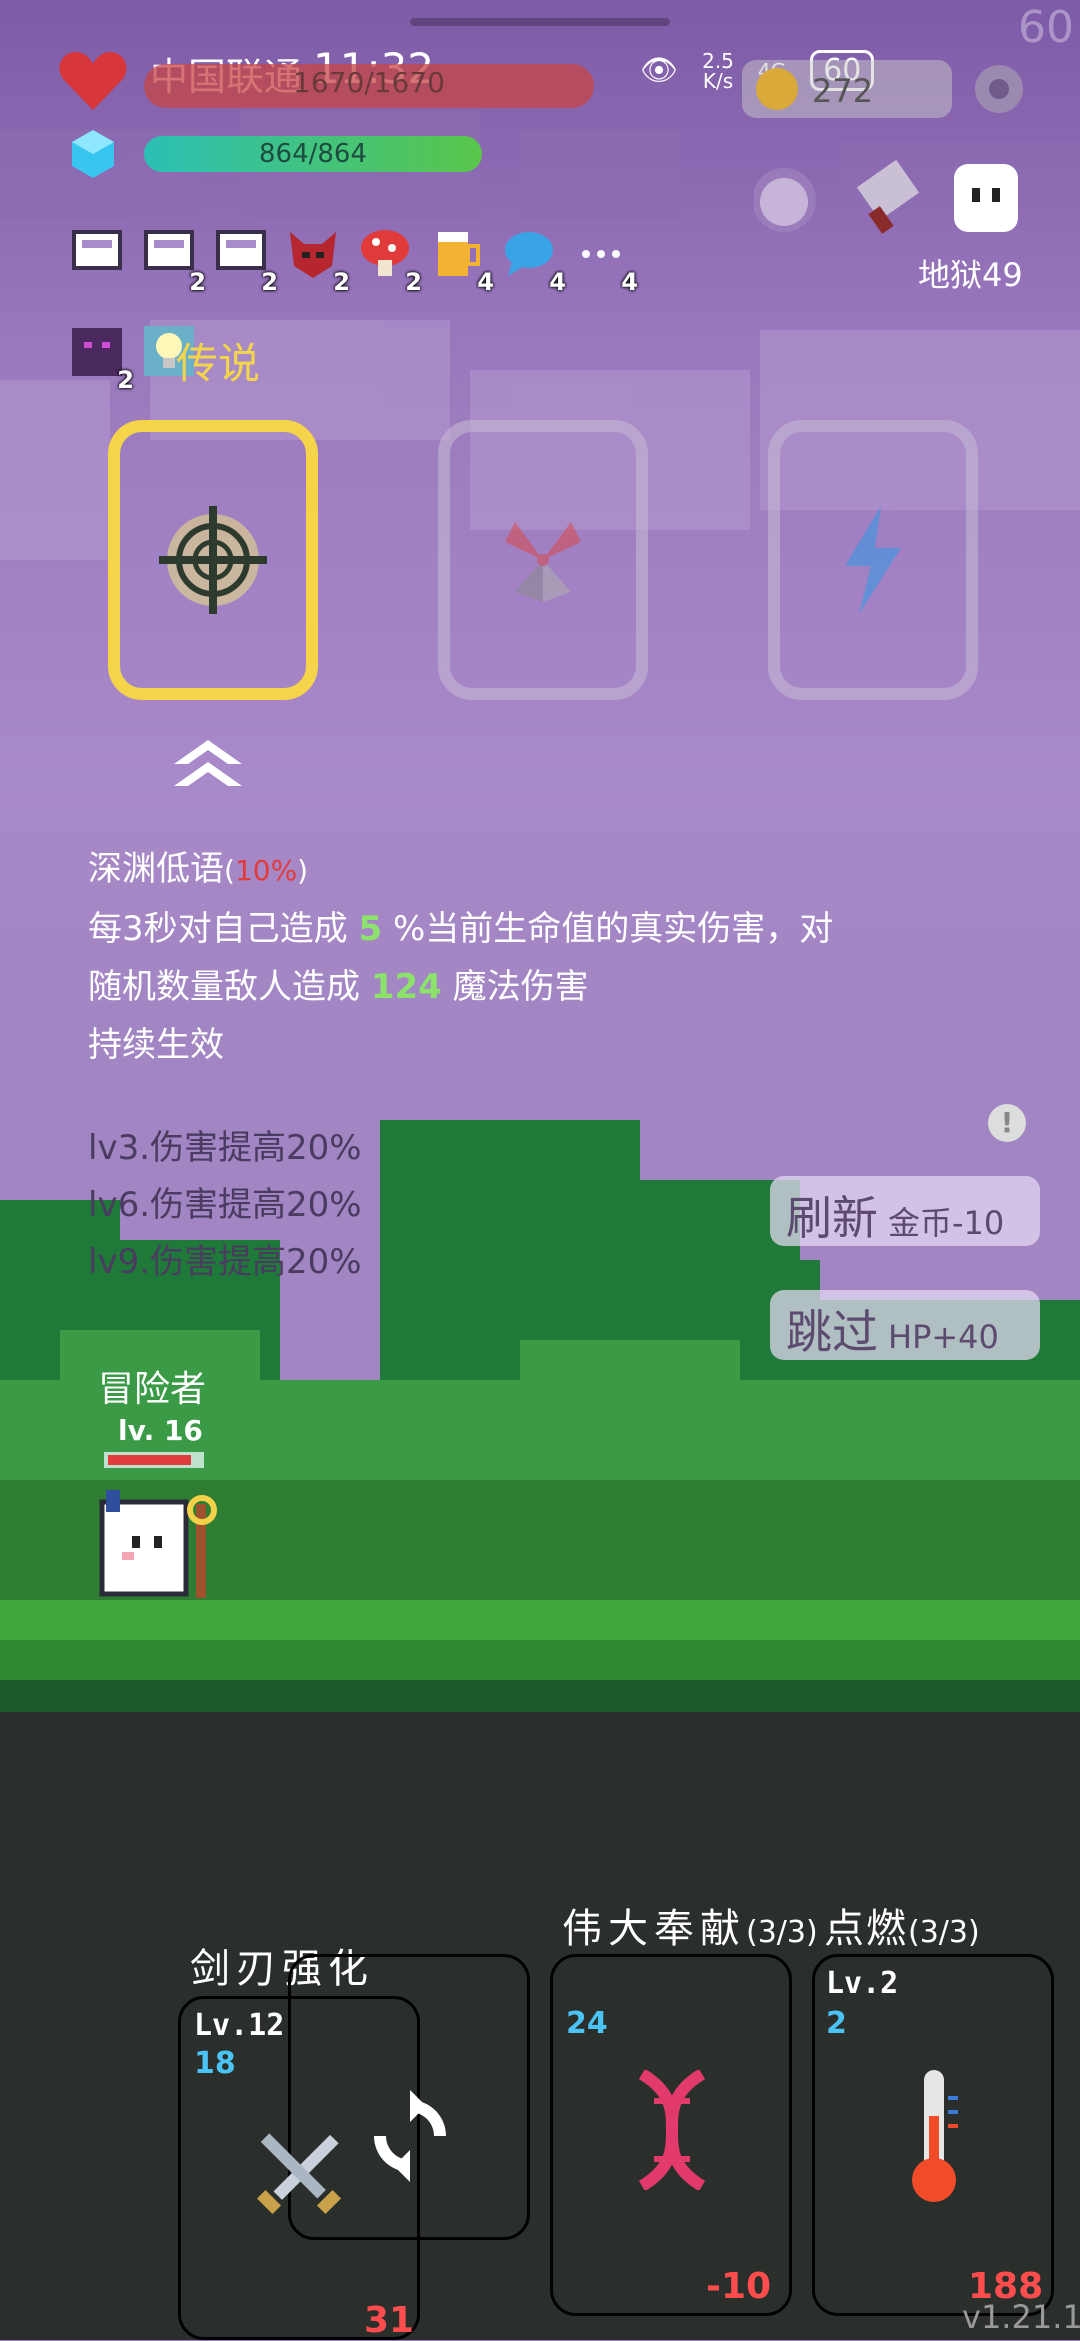  I want to click on purple-beast-icon, so click(97, 352).